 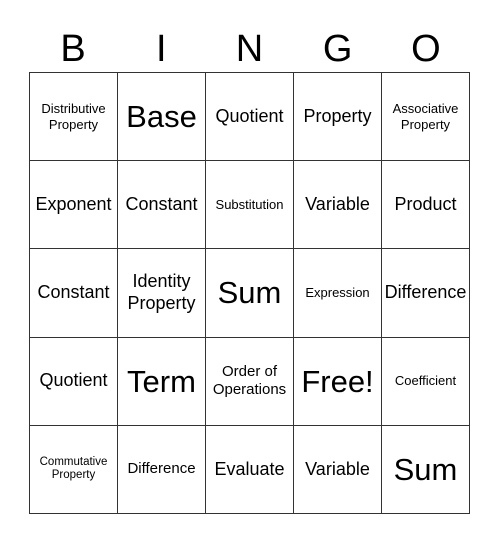 What do you see at coordinates (162, 381) in the screenshot?
I see `bingo-cell: Term` at bounding box center [162, 381].